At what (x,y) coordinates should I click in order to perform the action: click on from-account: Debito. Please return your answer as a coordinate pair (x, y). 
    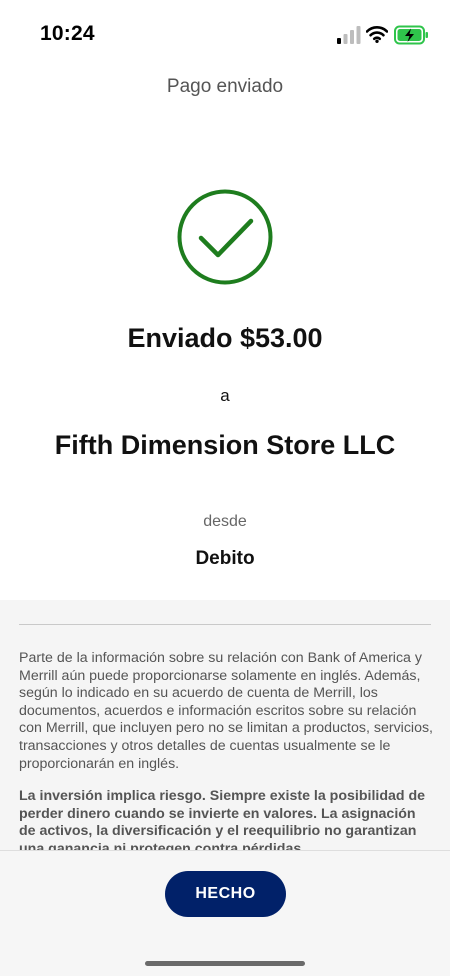
    Looking at the image, I should click on (225, 558).